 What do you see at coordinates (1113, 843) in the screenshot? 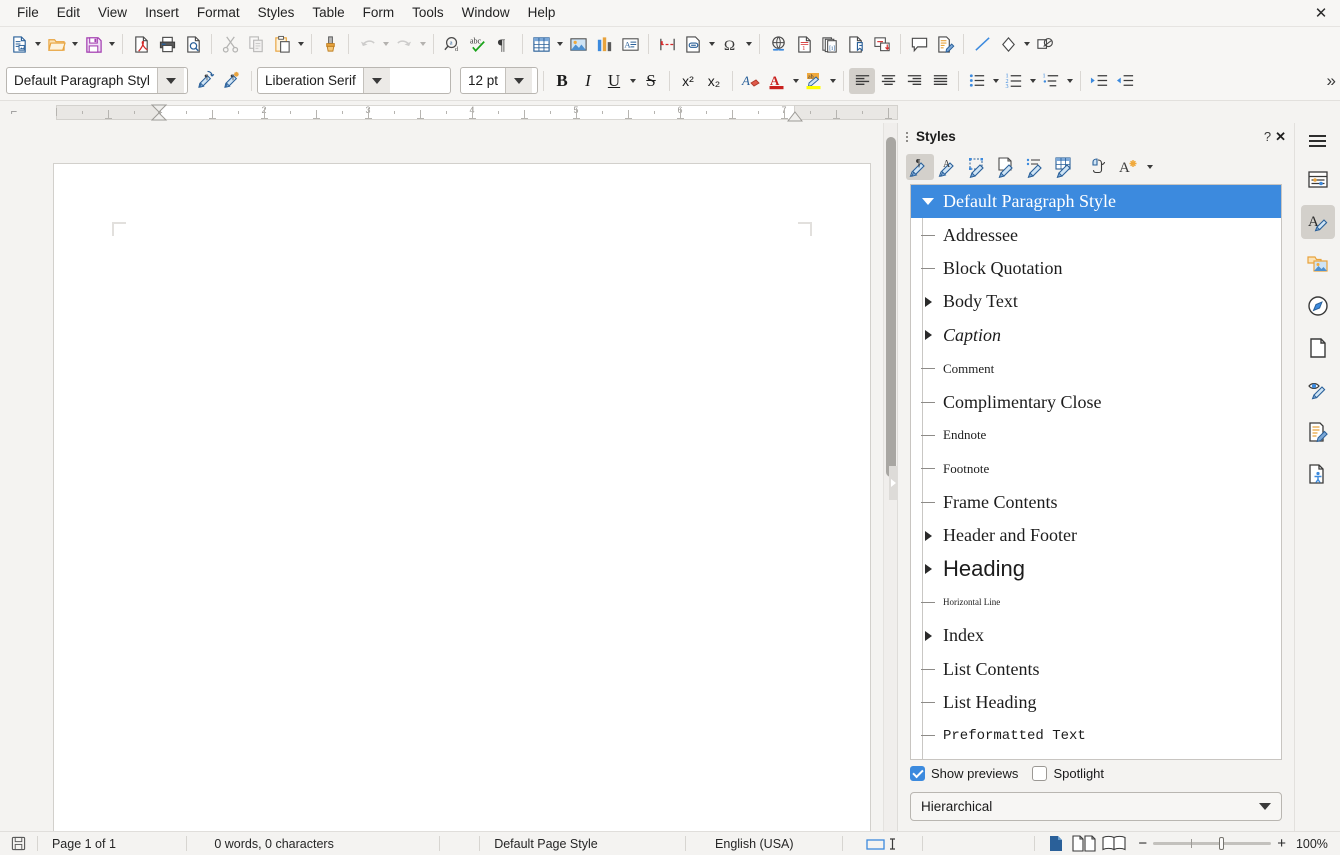
I see `book-view-icon` at bounding box center [1113, 843].